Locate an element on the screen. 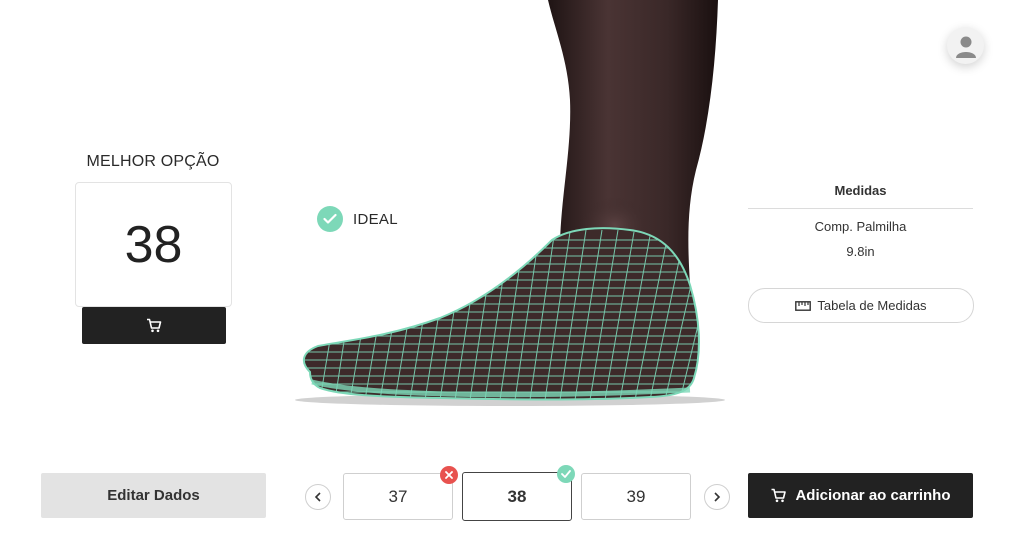 The width and height of the screenshot is (1014, 554). size-chart-label: Tabela de Medidas is located at coordinates (872, 305).